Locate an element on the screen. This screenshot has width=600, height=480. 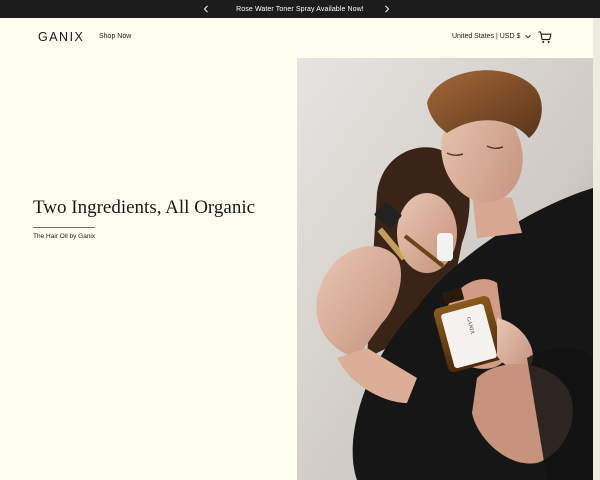
hero-subtitle: The Hair Oil by Ganix is located at coordinates (64, 236).